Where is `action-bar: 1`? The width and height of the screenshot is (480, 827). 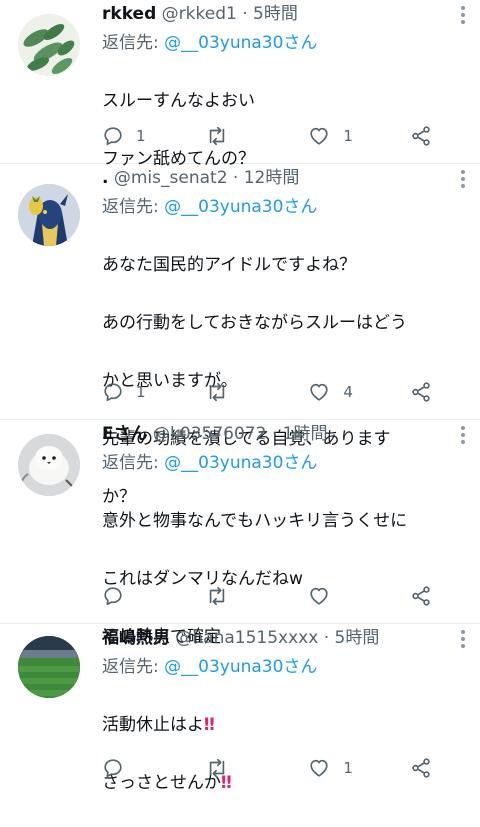
action-bar: 1 is located at coordinates (267, 768).